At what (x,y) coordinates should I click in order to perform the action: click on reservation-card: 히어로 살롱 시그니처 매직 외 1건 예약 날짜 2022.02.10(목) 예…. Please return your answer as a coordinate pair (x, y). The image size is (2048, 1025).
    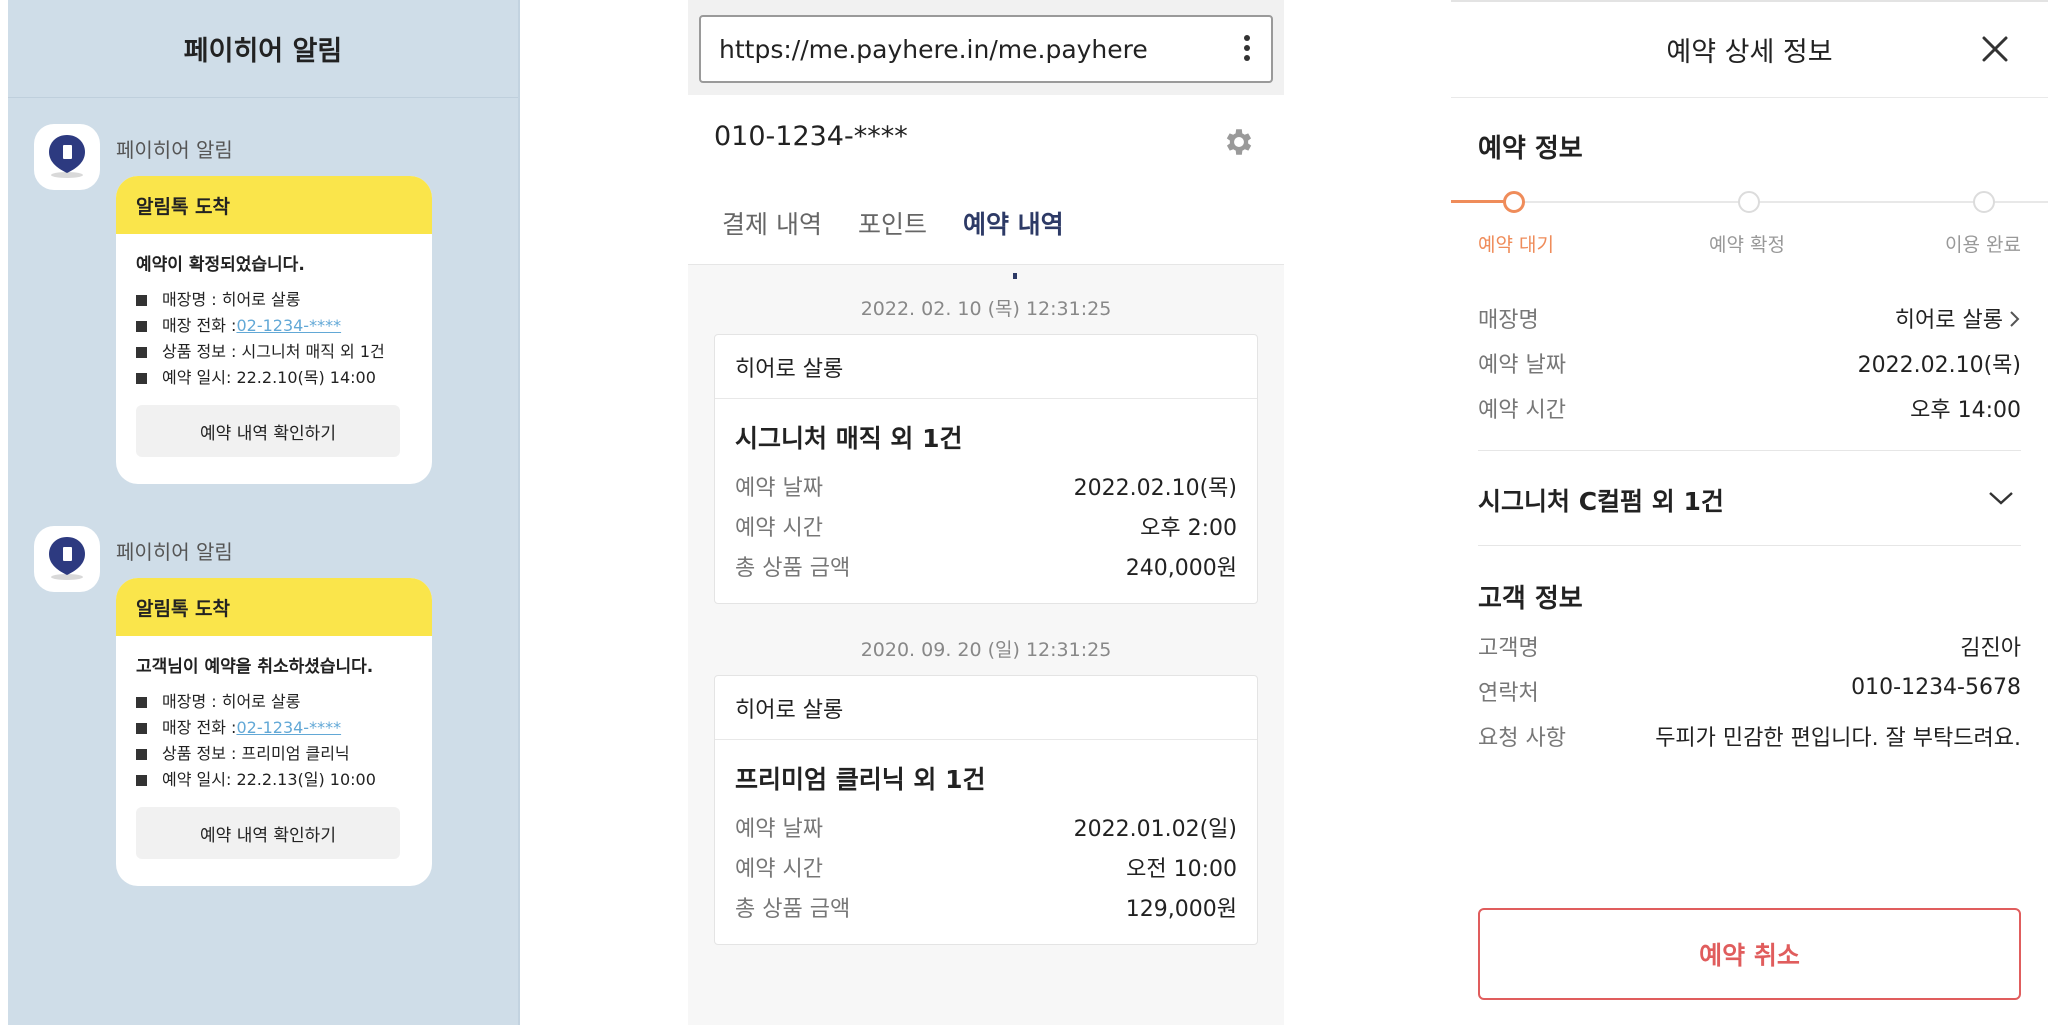
    Looking at the image, I should click on (986, 469).